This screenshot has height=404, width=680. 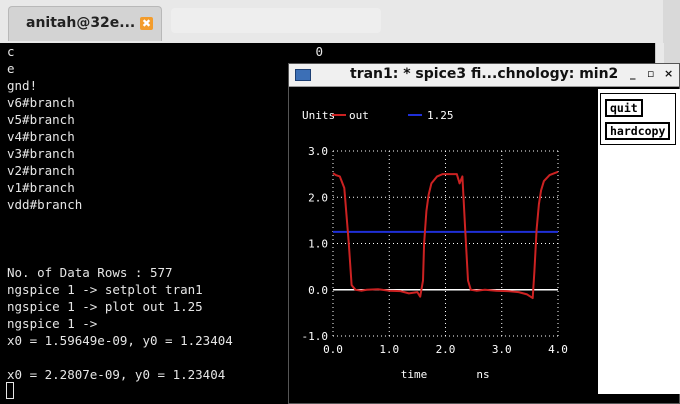 What do you see at coordinates (414, 374) in the screenshot?
I see `x-axis-label: time` at bounding box center [414, 374].